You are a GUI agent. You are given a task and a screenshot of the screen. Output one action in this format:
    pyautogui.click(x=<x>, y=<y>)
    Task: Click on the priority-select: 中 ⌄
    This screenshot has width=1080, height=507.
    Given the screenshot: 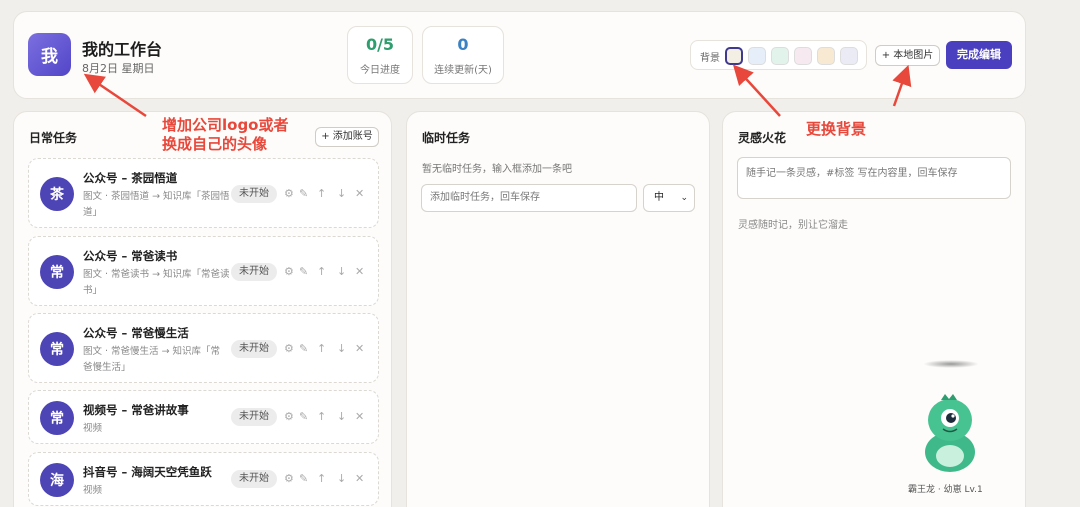 What is the action you would take?
    pyautogui.click(x=669, y=198)
    